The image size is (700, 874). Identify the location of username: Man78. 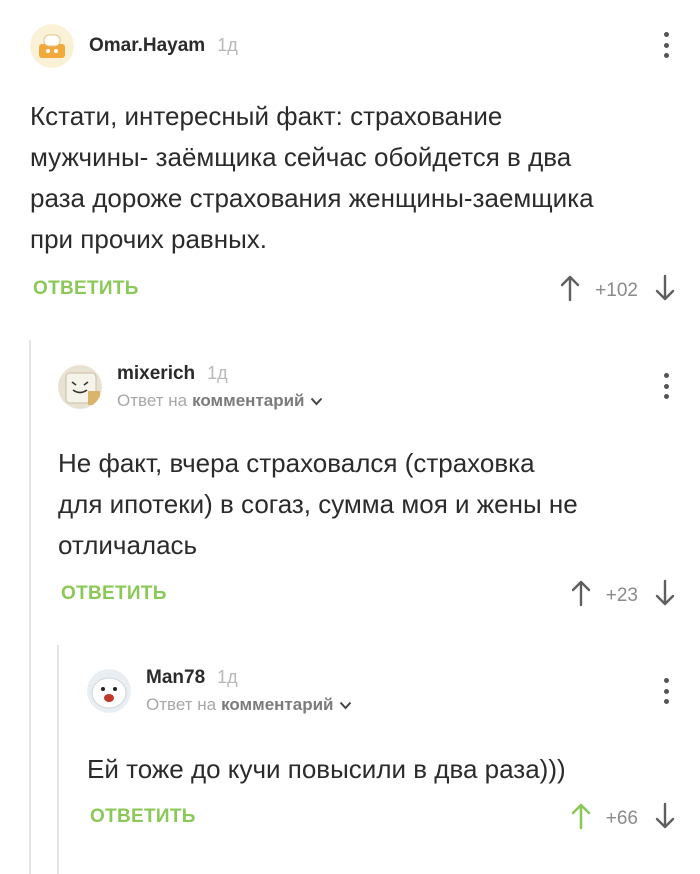
(175, 678).